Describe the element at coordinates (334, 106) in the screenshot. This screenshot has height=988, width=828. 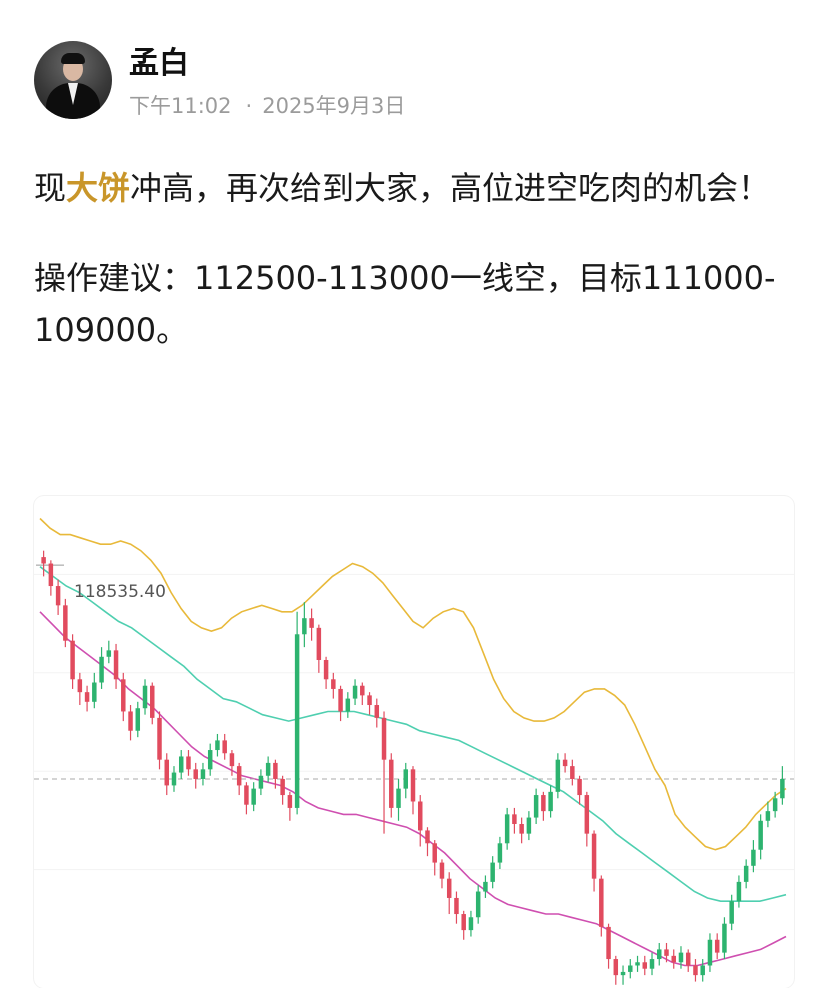
I see `post-date: 2025年9月3日` at that location.